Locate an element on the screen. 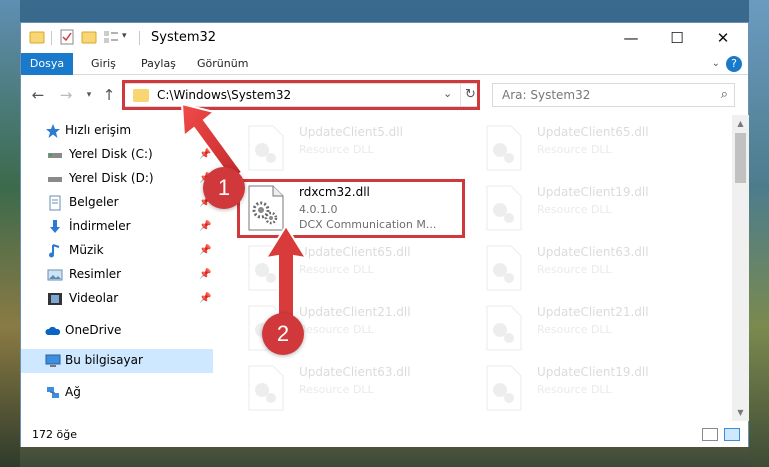  close-button: ✕ is located at coordinates (723, 38).